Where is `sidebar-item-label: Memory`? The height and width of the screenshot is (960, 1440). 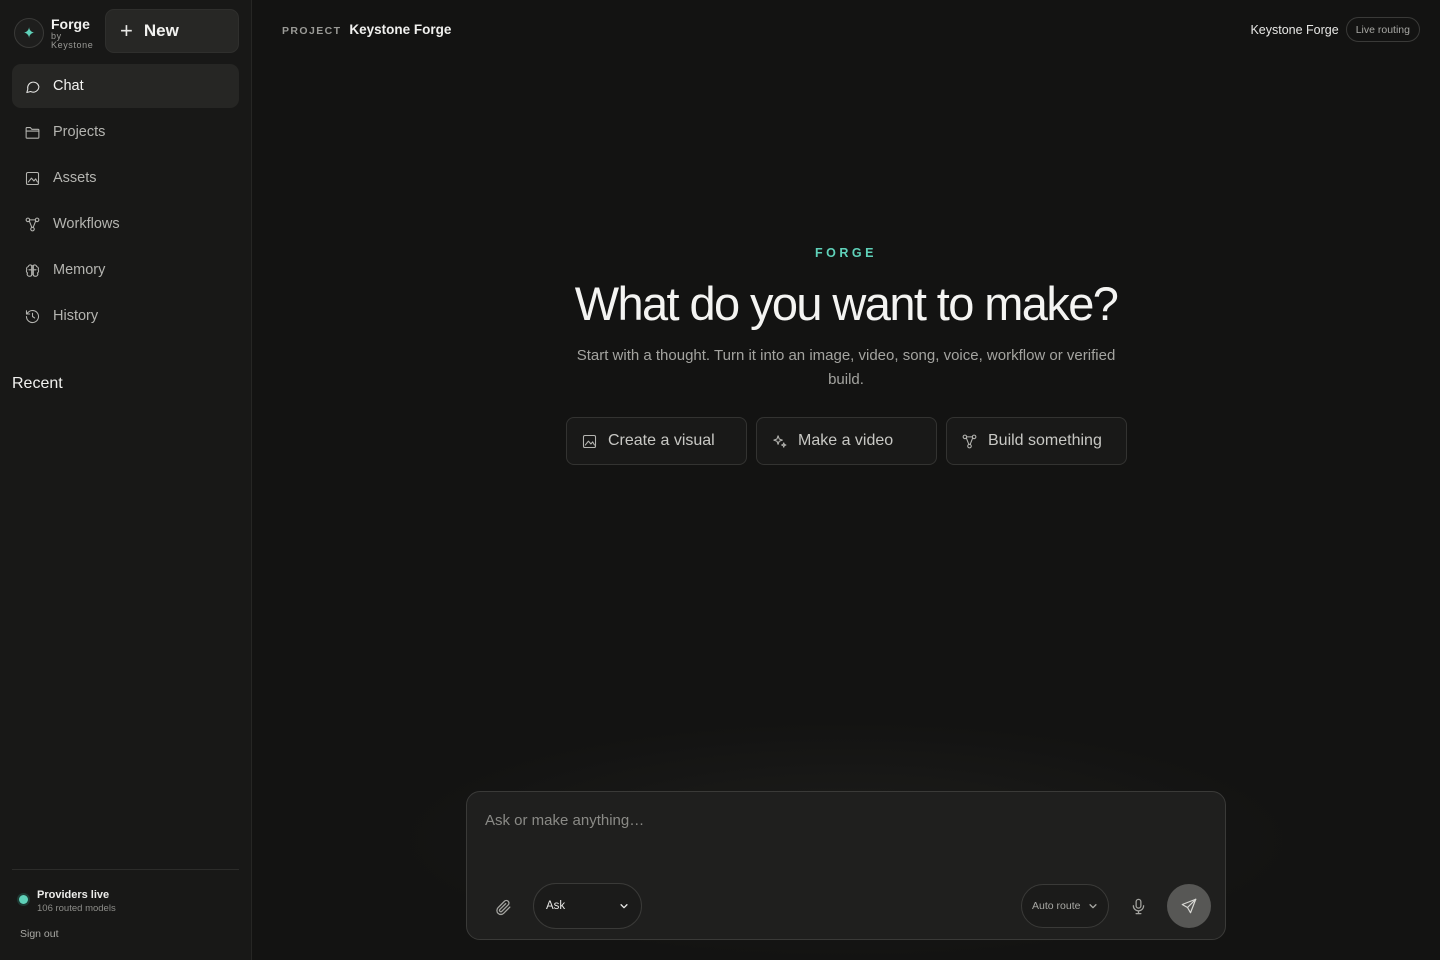 sidebar-item-label: Memory is located at coordinates (79, 270).